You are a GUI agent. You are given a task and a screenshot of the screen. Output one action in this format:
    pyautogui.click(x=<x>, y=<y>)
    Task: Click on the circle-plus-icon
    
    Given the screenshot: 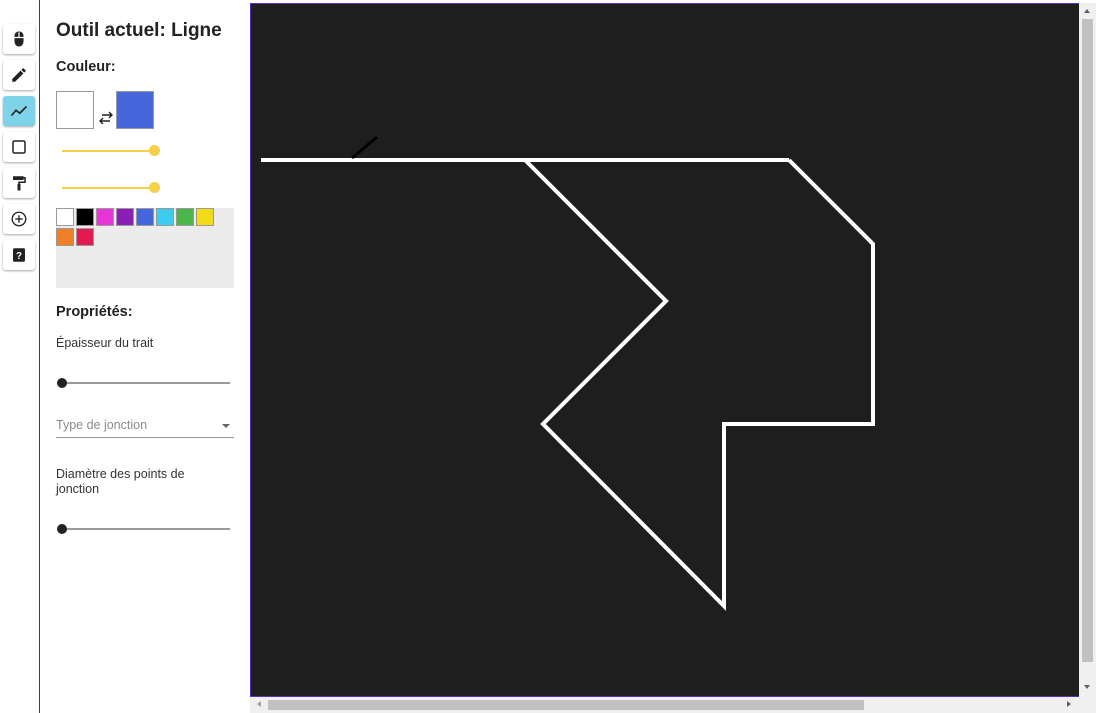 What is the action you would take?
    pyautogui.click(x=19, y=219)
    